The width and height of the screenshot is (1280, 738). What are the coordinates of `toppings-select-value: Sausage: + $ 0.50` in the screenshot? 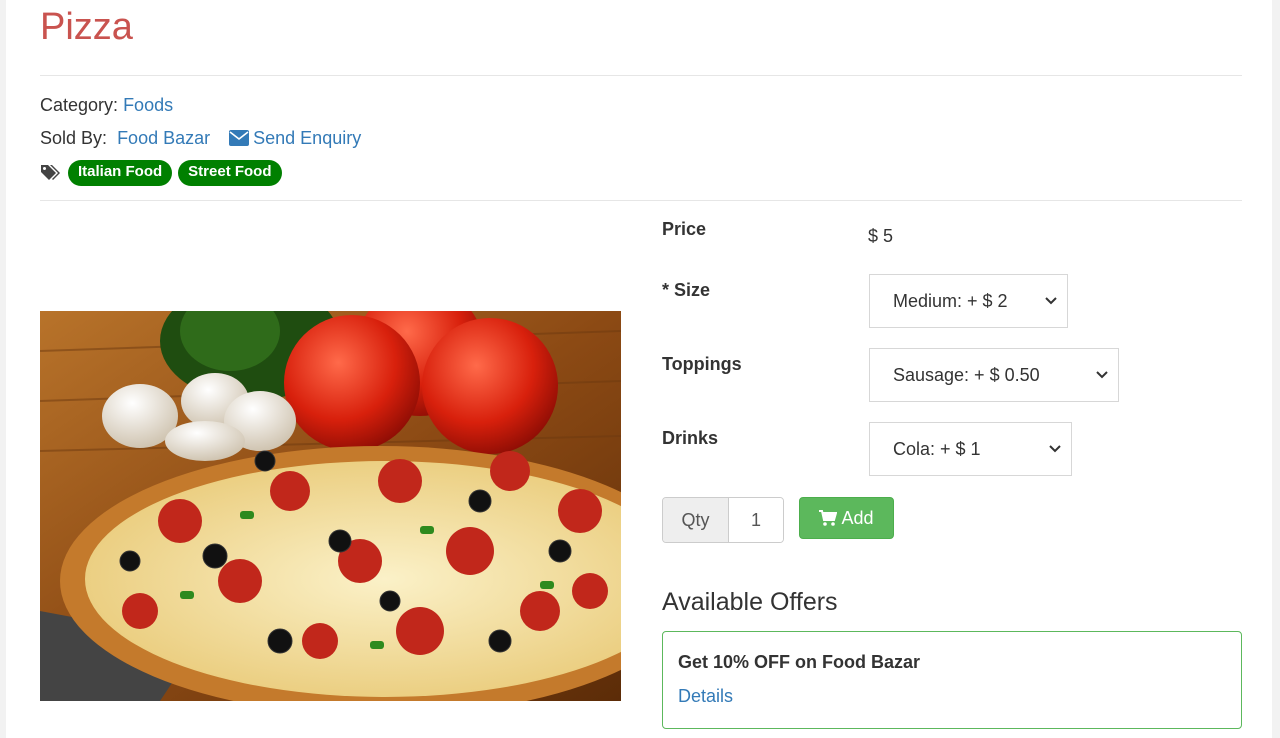 It's located at (966, 374).